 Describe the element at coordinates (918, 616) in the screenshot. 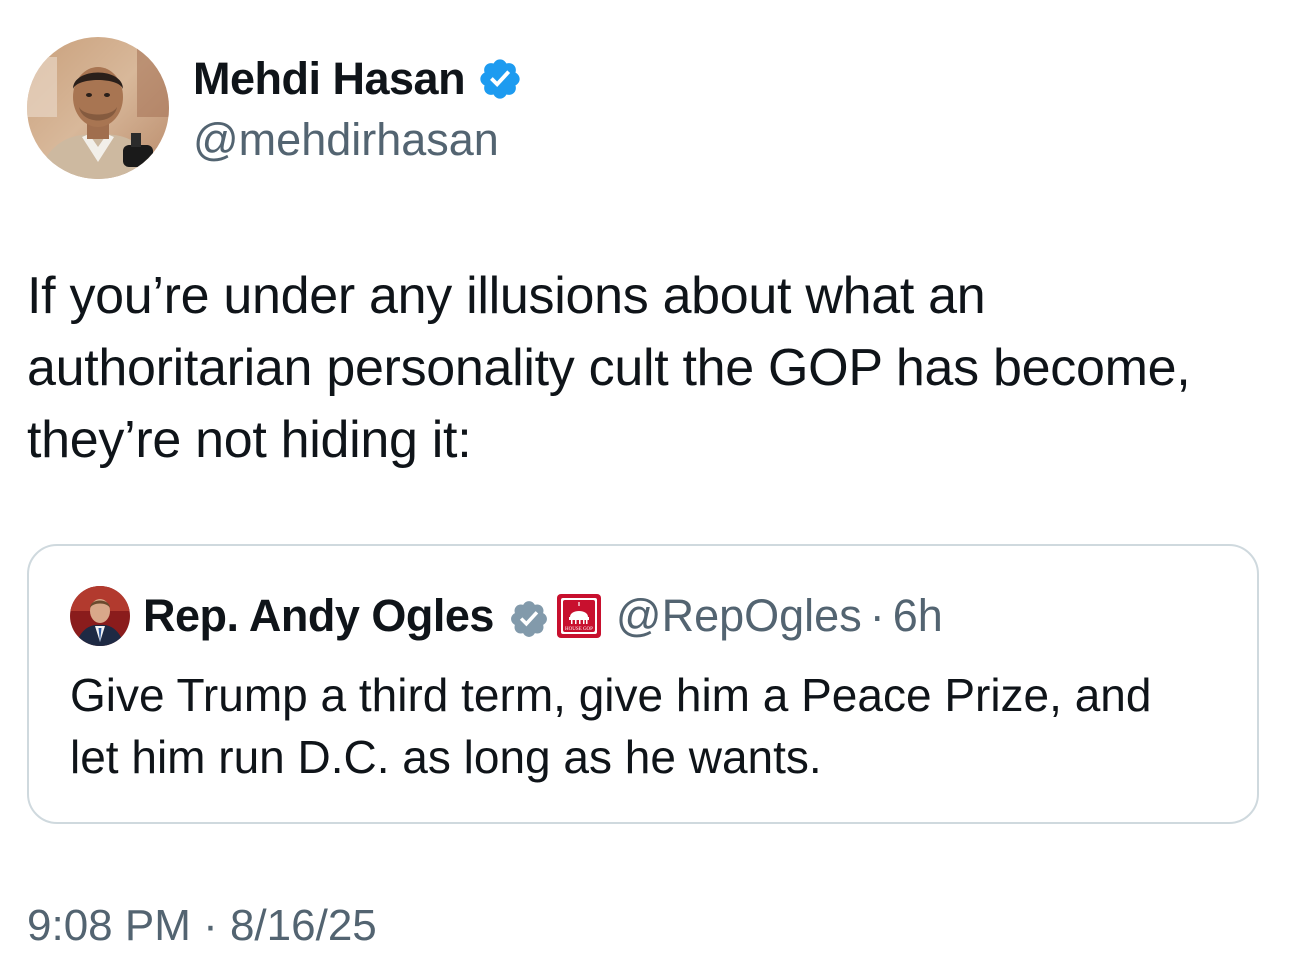

I see `quoted-tweet-time: 6h` at that location.